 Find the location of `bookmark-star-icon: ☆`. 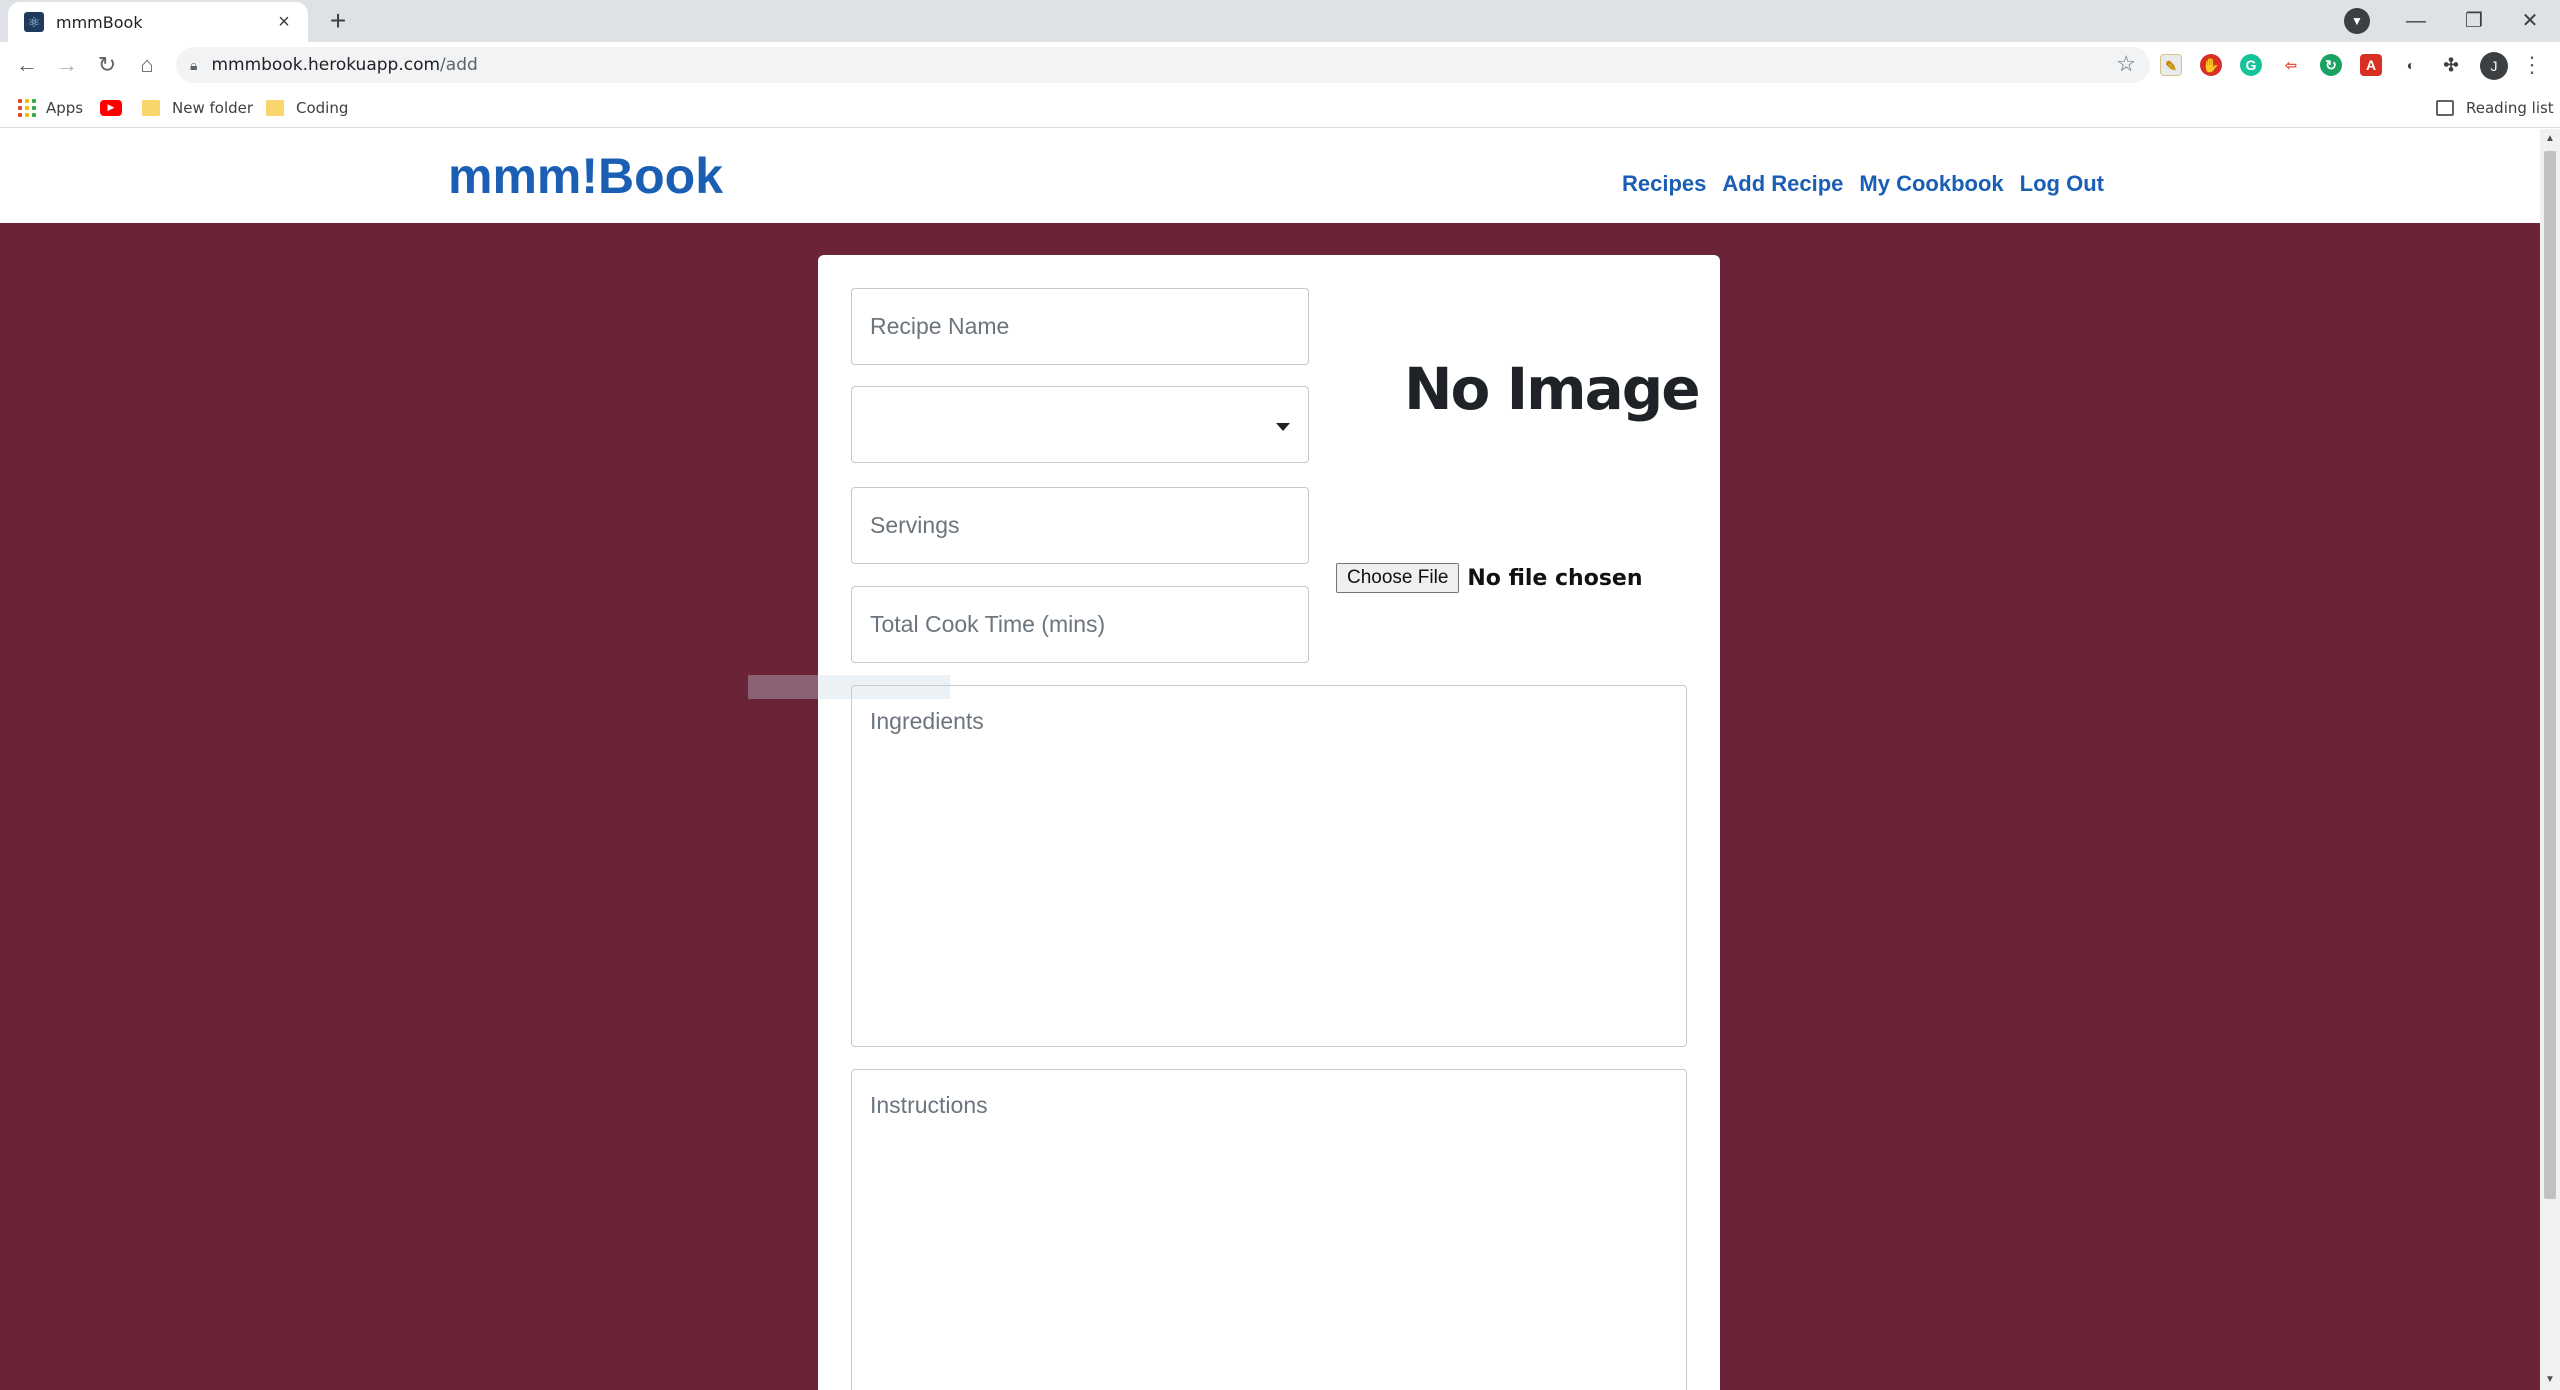

bookmark-star-icon: ☆ is located at coordinates (2126, 64).